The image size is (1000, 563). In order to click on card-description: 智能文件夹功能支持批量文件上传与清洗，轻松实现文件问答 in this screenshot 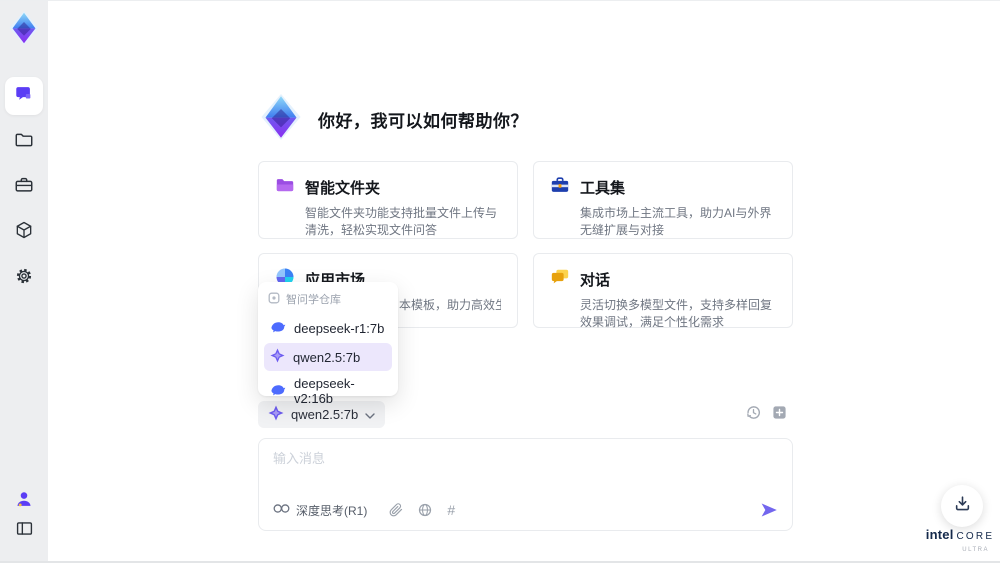, I will do `click(401, 221)`.